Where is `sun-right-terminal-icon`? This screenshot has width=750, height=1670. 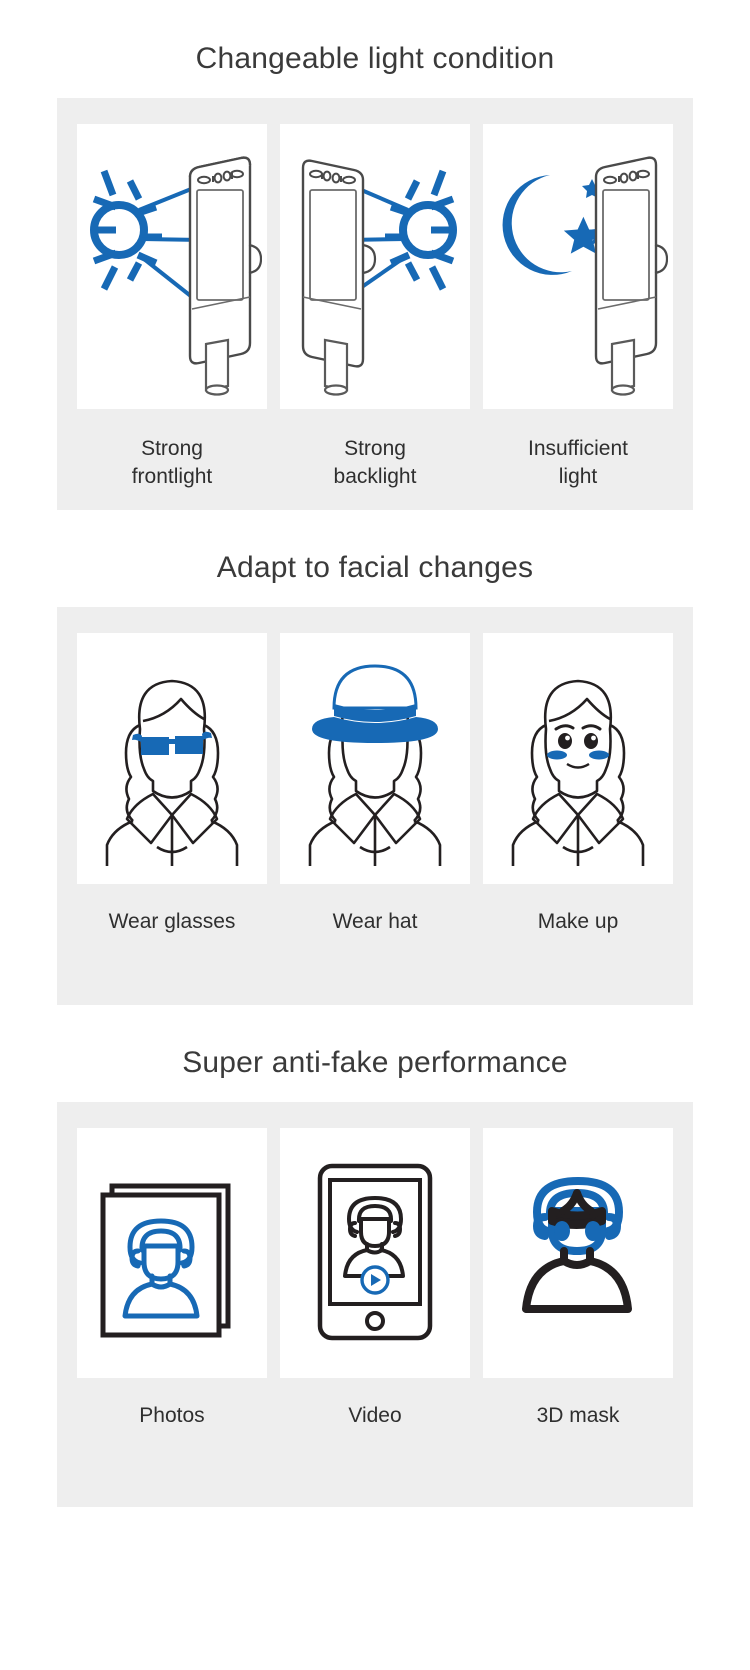 sun-right-terminal-icon is located at coordinates (375, 267).